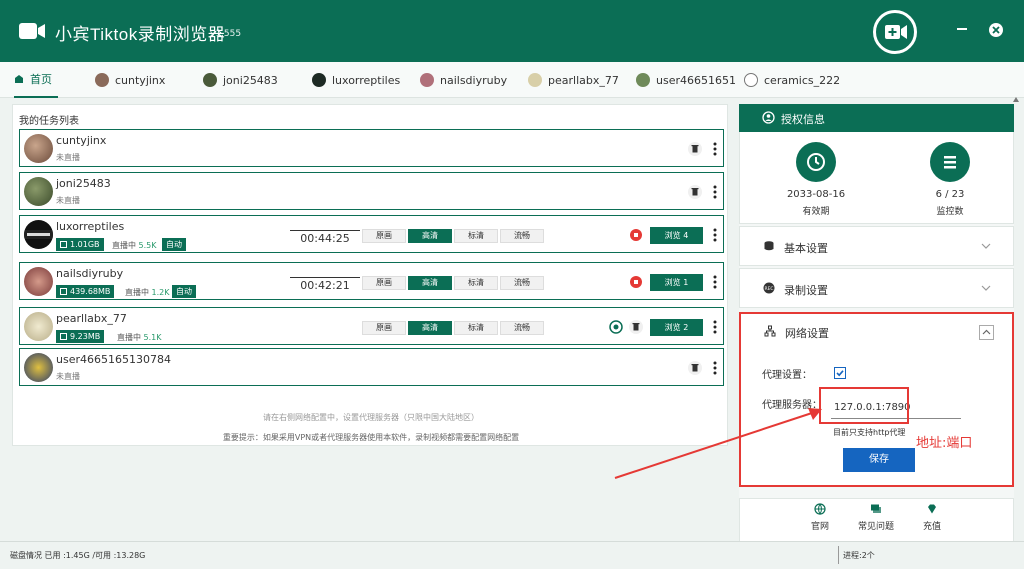 Image resolution: width=1024 pixels, height=569 pixels. I want to click on save-button: 保存, so click(879, 460).